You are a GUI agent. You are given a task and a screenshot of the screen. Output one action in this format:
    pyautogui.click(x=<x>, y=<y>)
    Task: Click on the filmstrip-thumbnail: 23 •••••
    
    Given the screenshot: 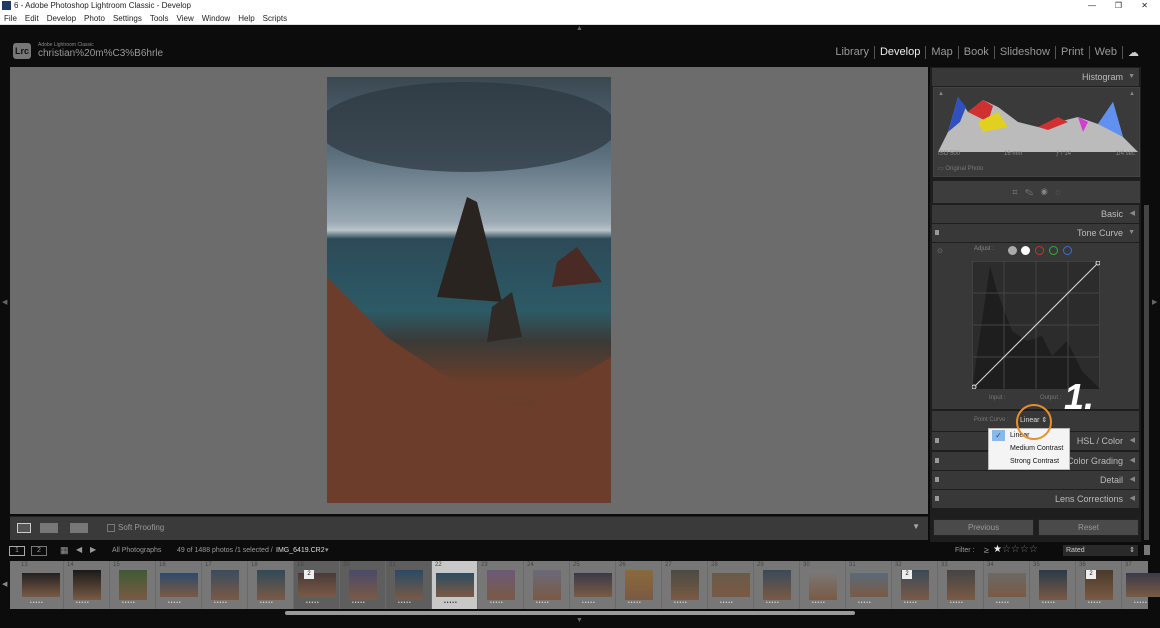 What is the action you would take?
    pyautogui.click(x=501, y=585)
    